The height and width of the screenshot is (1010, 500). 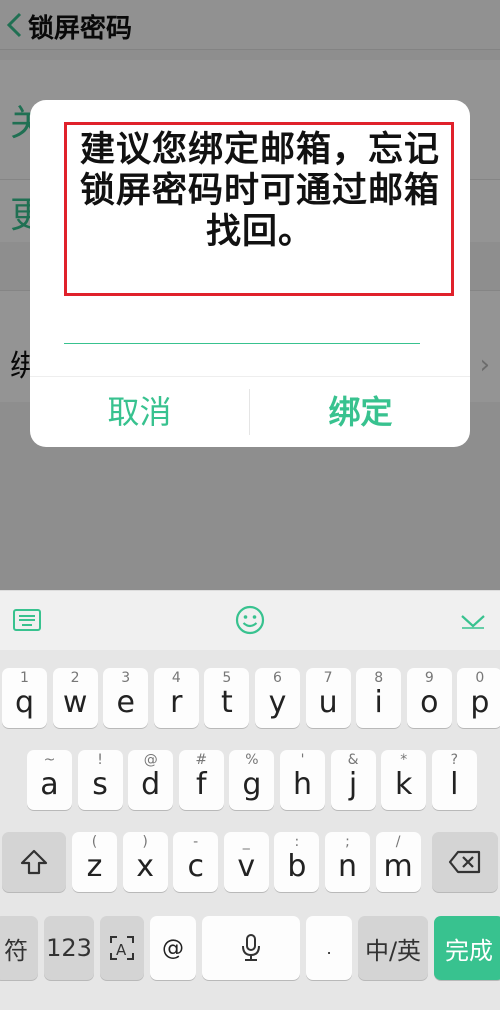 I want to click on keyboard-icon, so click(x=27, y=620).